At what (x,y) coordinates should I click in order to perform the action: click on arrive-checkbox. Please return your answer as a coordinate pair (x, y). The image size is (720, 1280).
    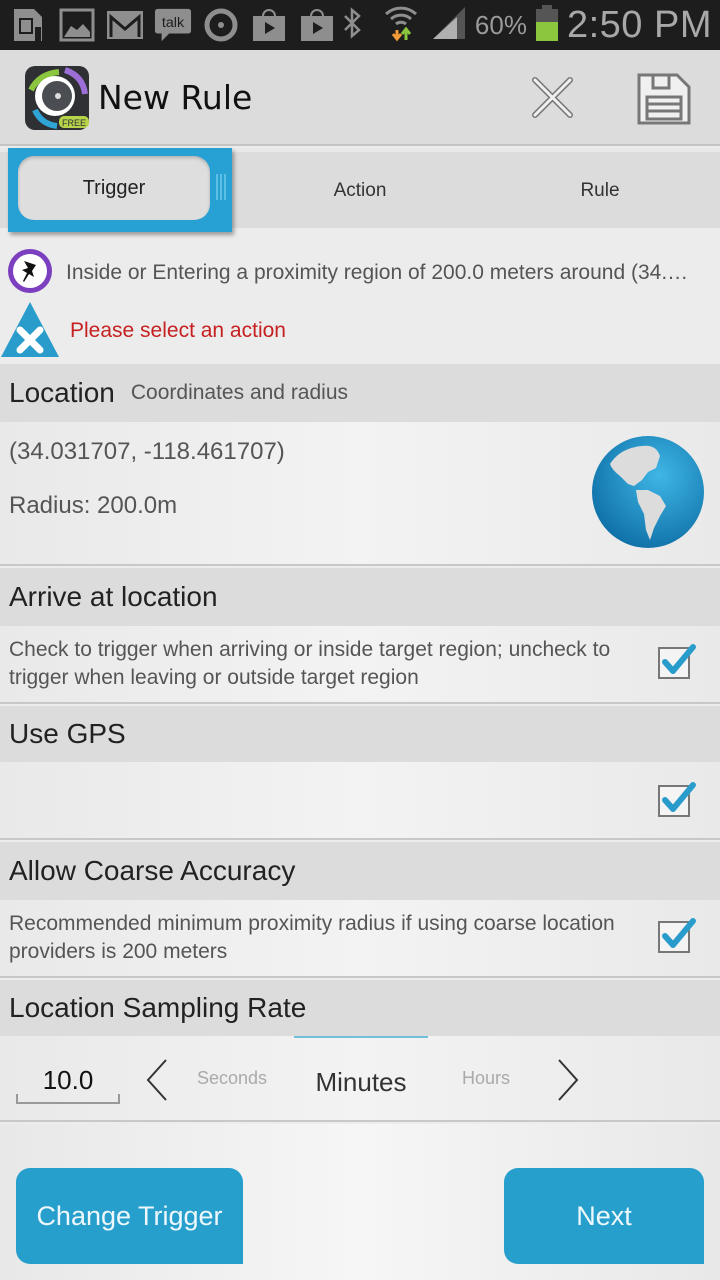
    Looking at the image, I should click on (677, 662).